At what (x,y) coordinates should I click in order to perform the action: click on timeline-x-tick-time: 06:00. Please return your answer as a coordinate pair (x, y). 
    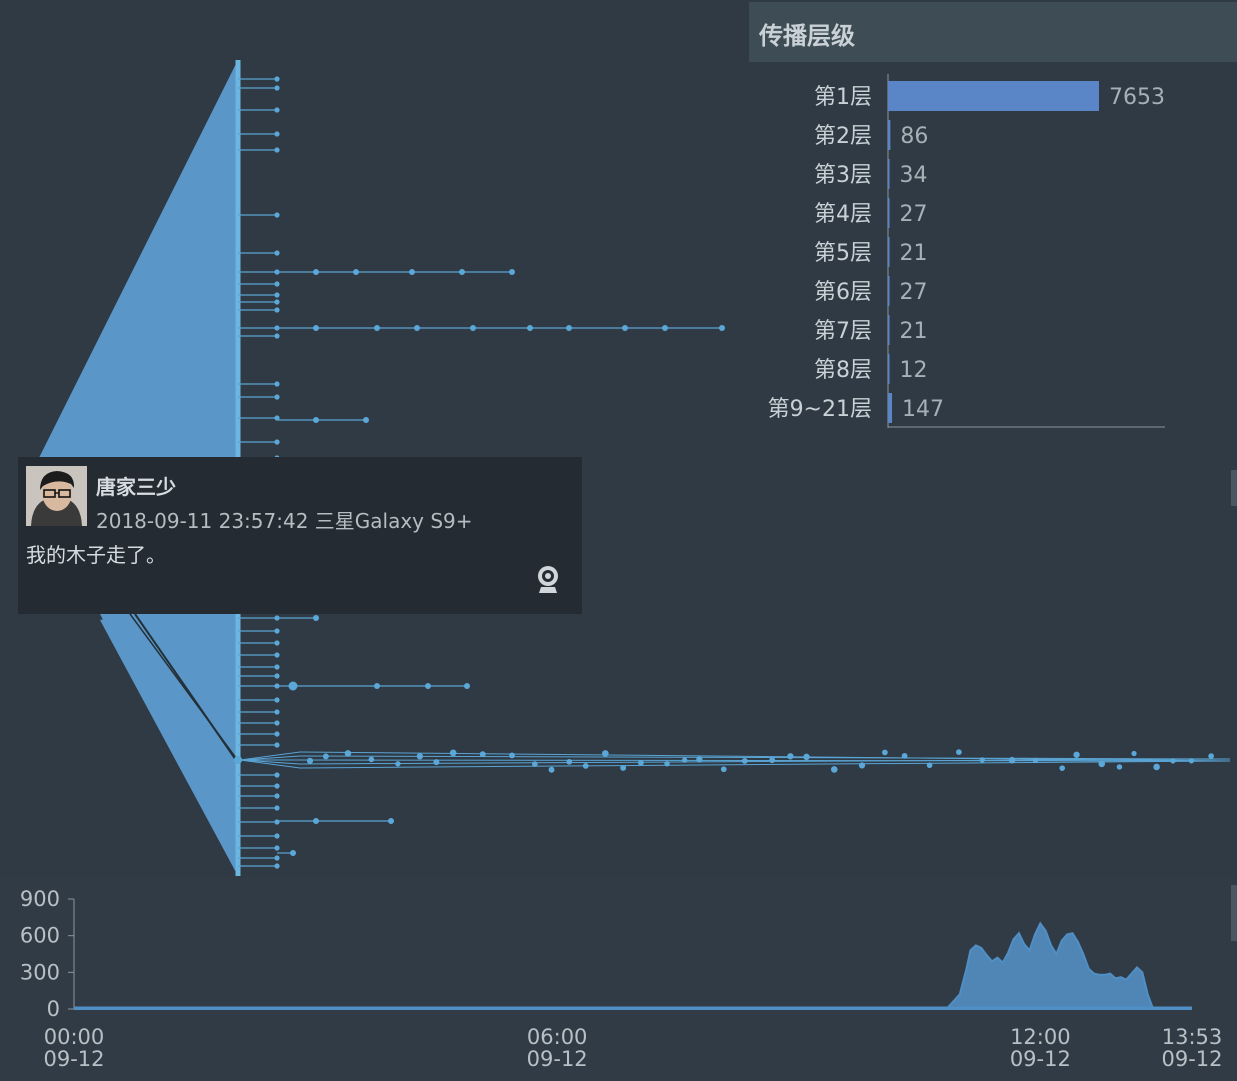
    Looking at the image, I should click on (557, 1037).